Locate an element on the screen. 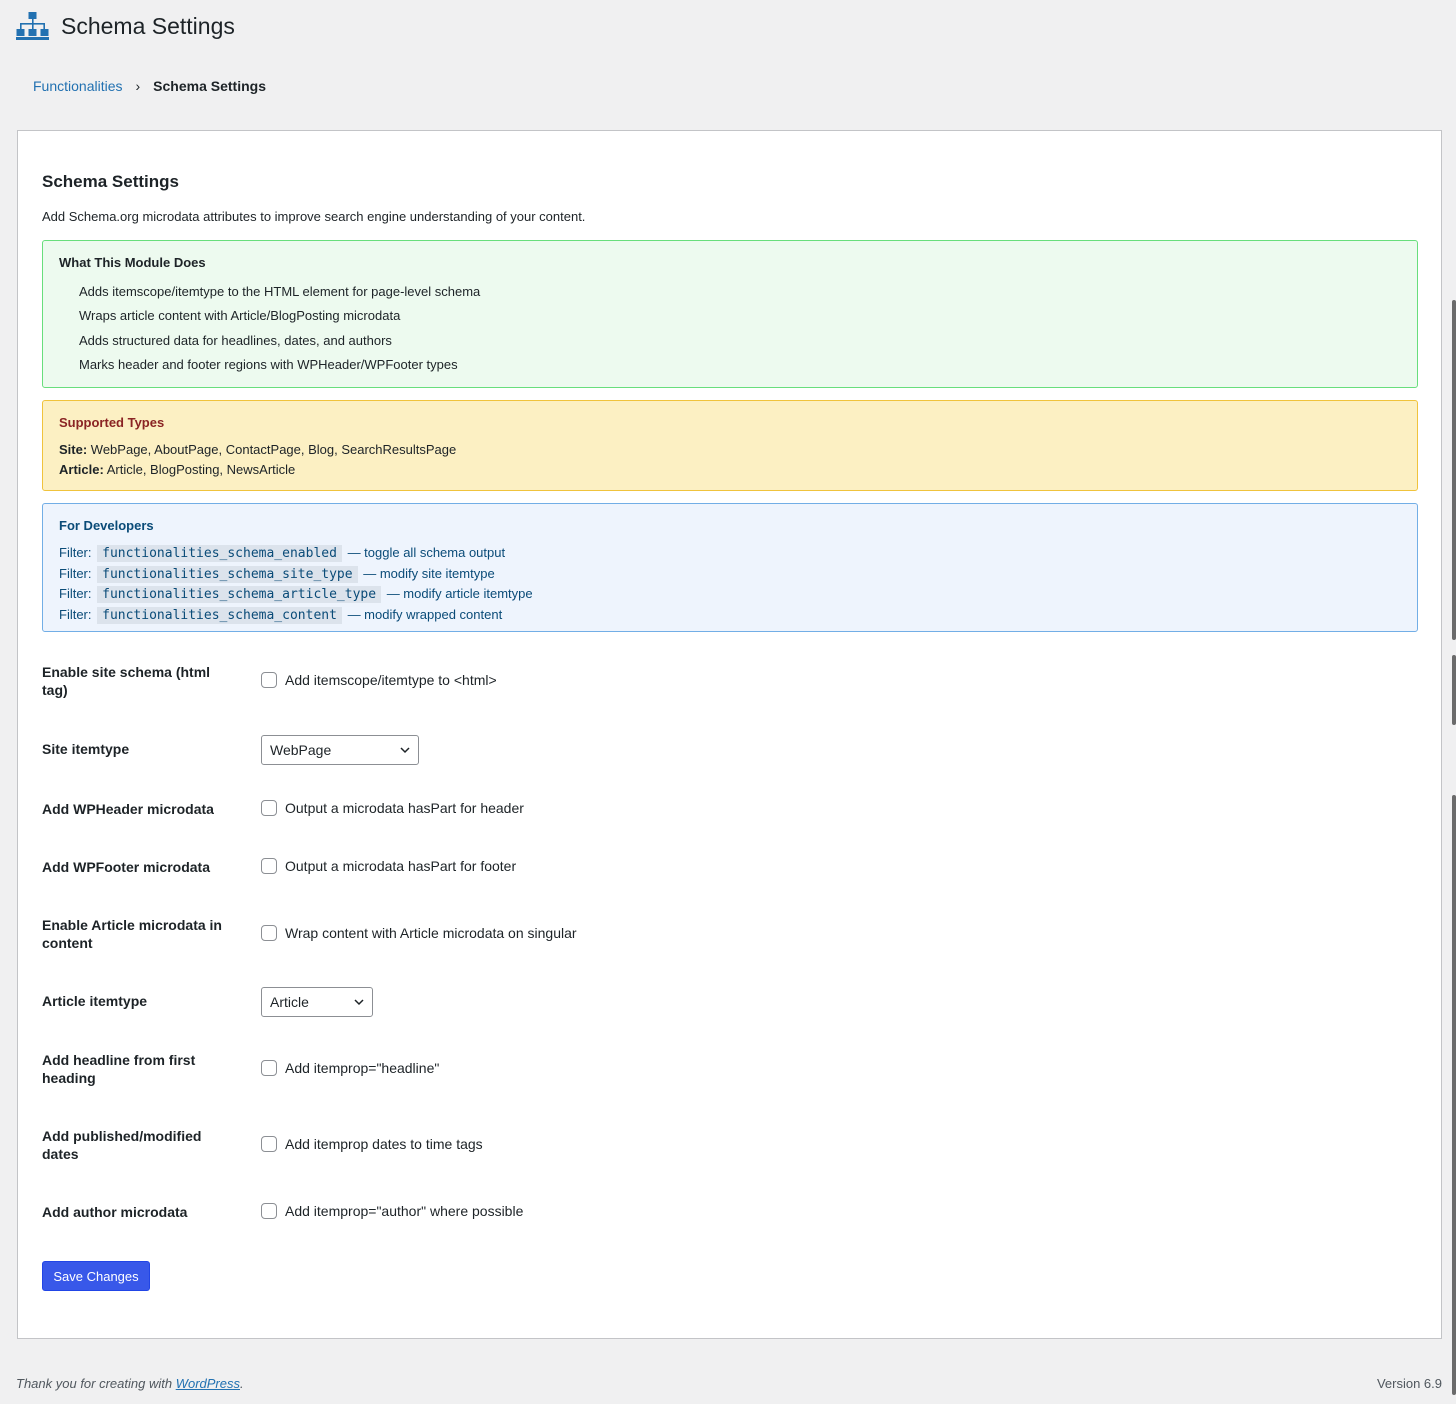  enable-site-field: Add itemscope/itemtype to <html> is located at coordinates (379, 680).